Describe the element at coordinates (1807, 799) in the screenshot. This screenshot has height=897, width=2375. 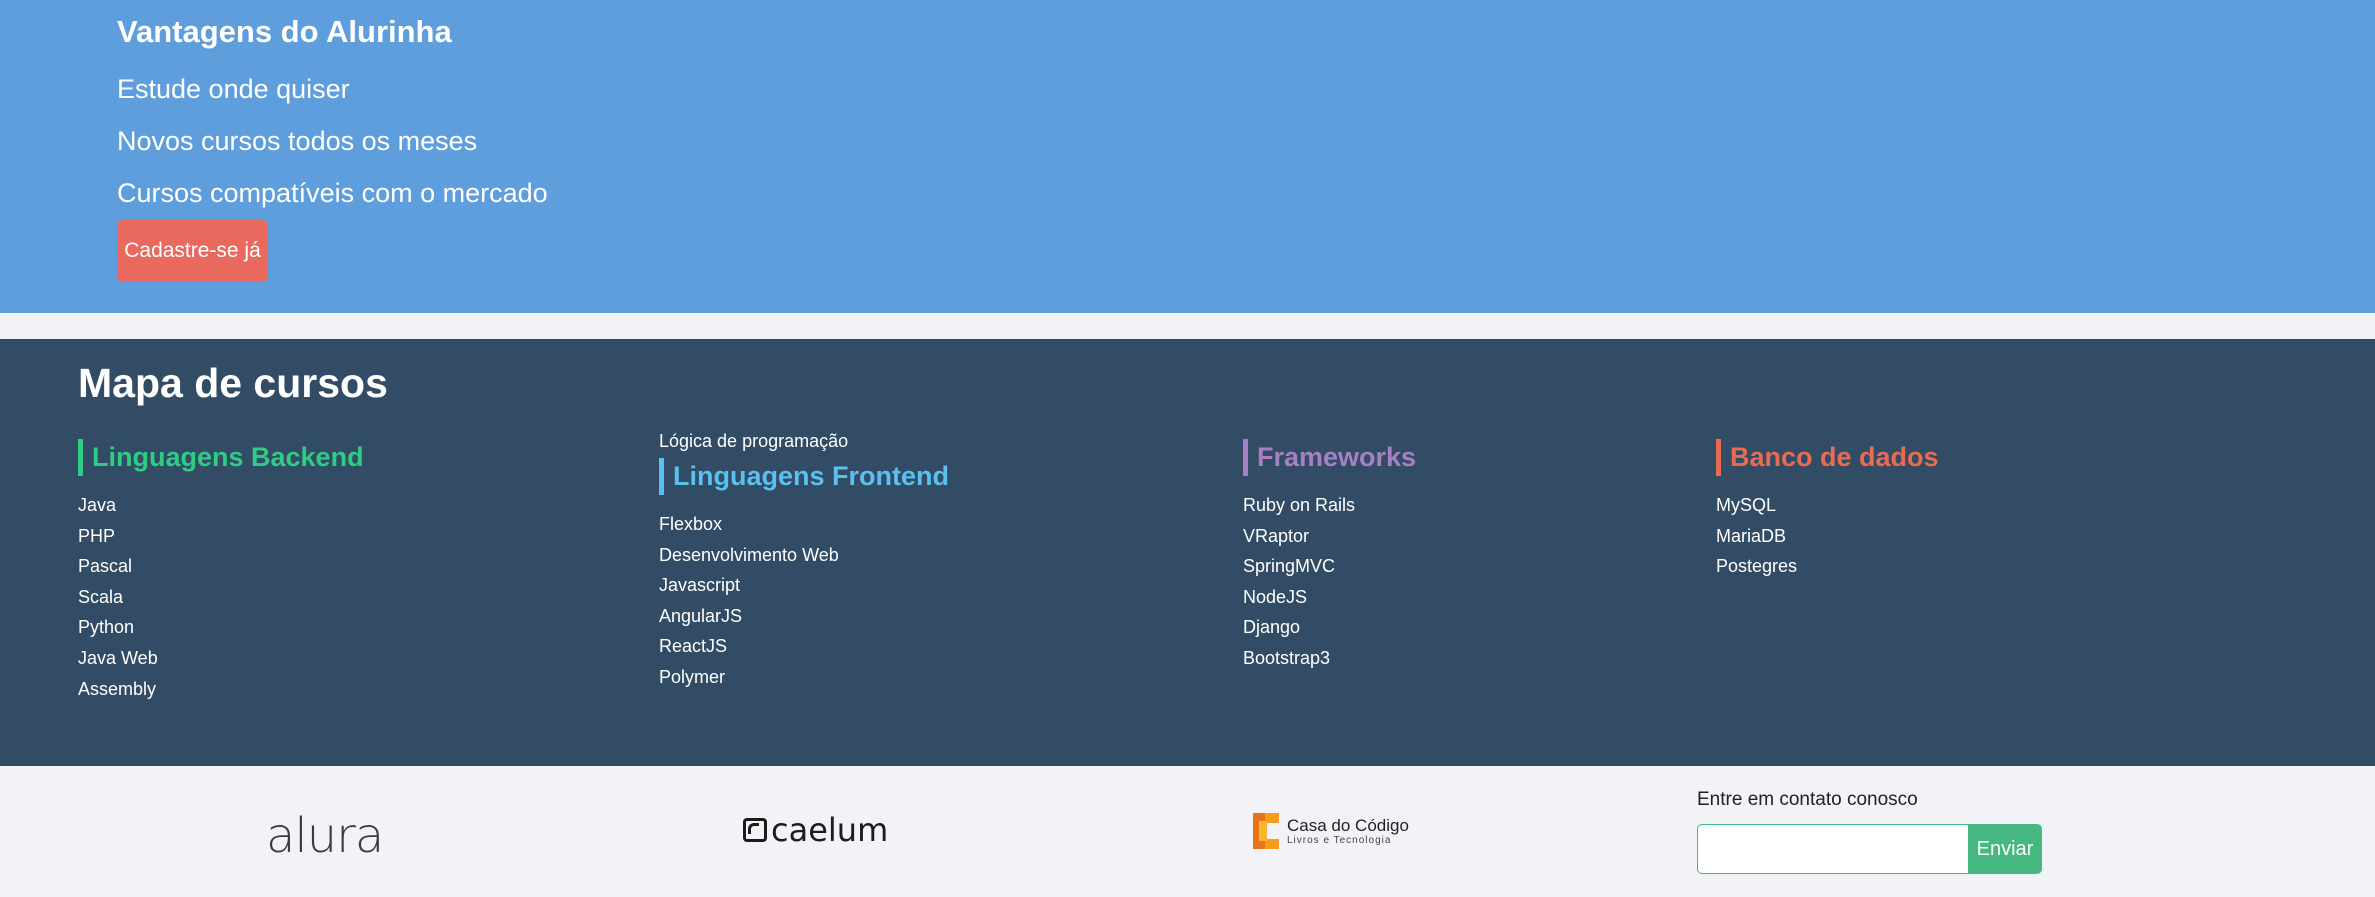
I see `contact-label: Entre em contato conosco` at that location.